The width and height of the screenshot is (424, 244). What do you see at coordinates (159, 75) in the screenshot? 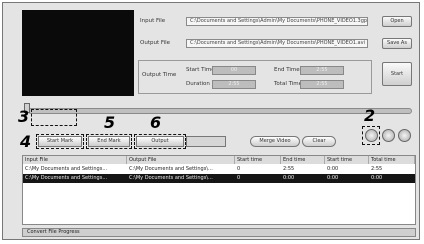
I see `output-time-label: Output Time` at bounding box center [159, 75].